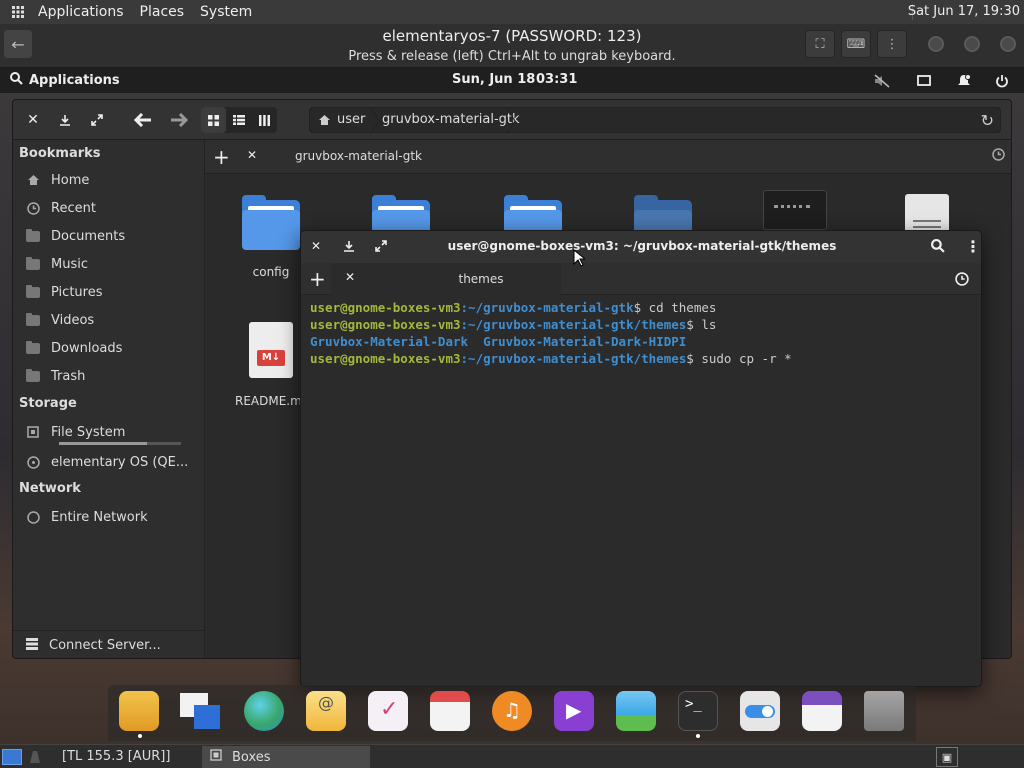 This screenshot has width=1024, height=768. What do you see at coordinates (238, 120) in the screenshot?
I see `list-view-button` at bounding box center [238, 120].